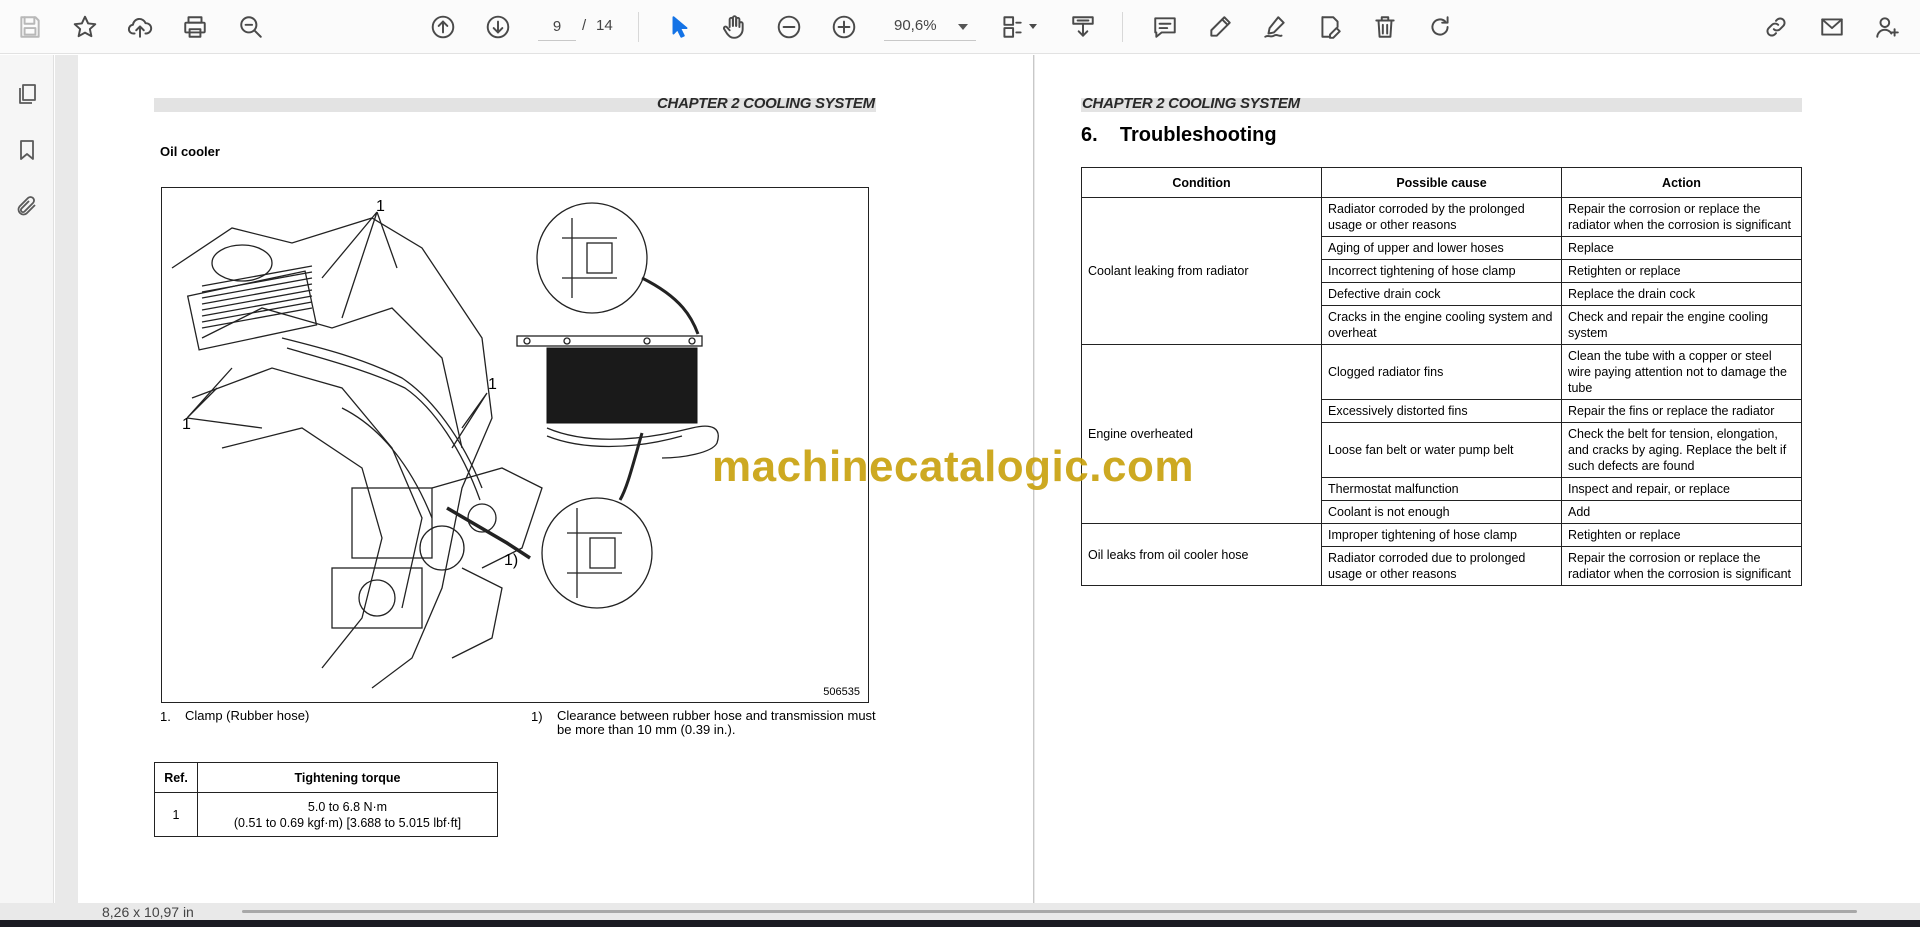 The width and height of the screenshot is (1920, 927). Describe the element at coordinates (1681, 411) in the screenshot. I see `action-cell: Repair the fins or replace the radiator` at that location.